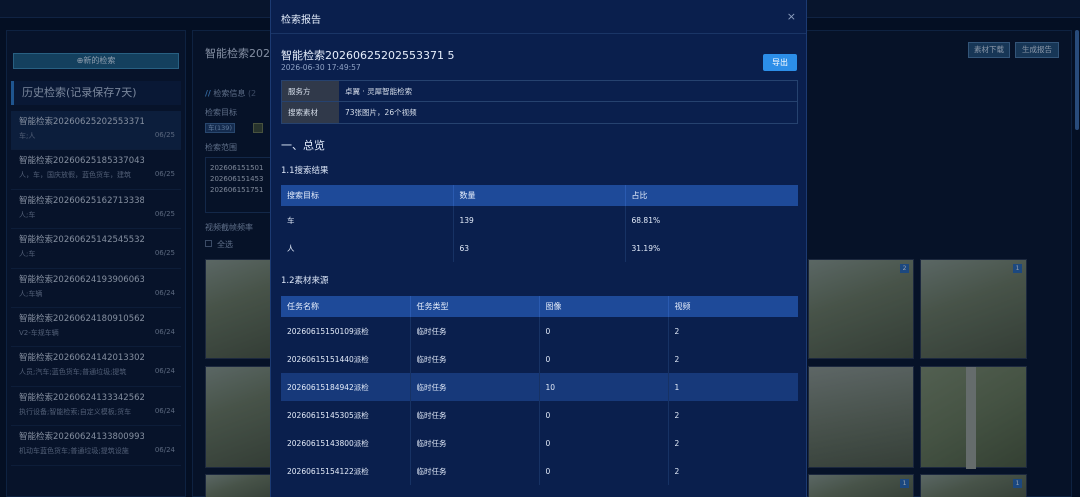 This screenshot has height=497, width=1080. I want to click on info-value: 73张图片，26个视频, so click(381, 112).